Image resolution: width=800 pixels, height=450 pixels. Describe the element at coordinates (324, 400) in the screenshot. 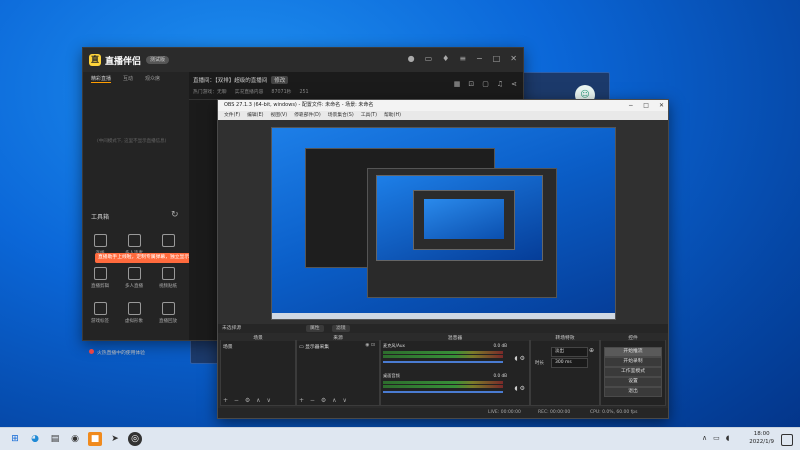

I see `sources-toolbar: + − ⚙ ∧ ∨` at that location.